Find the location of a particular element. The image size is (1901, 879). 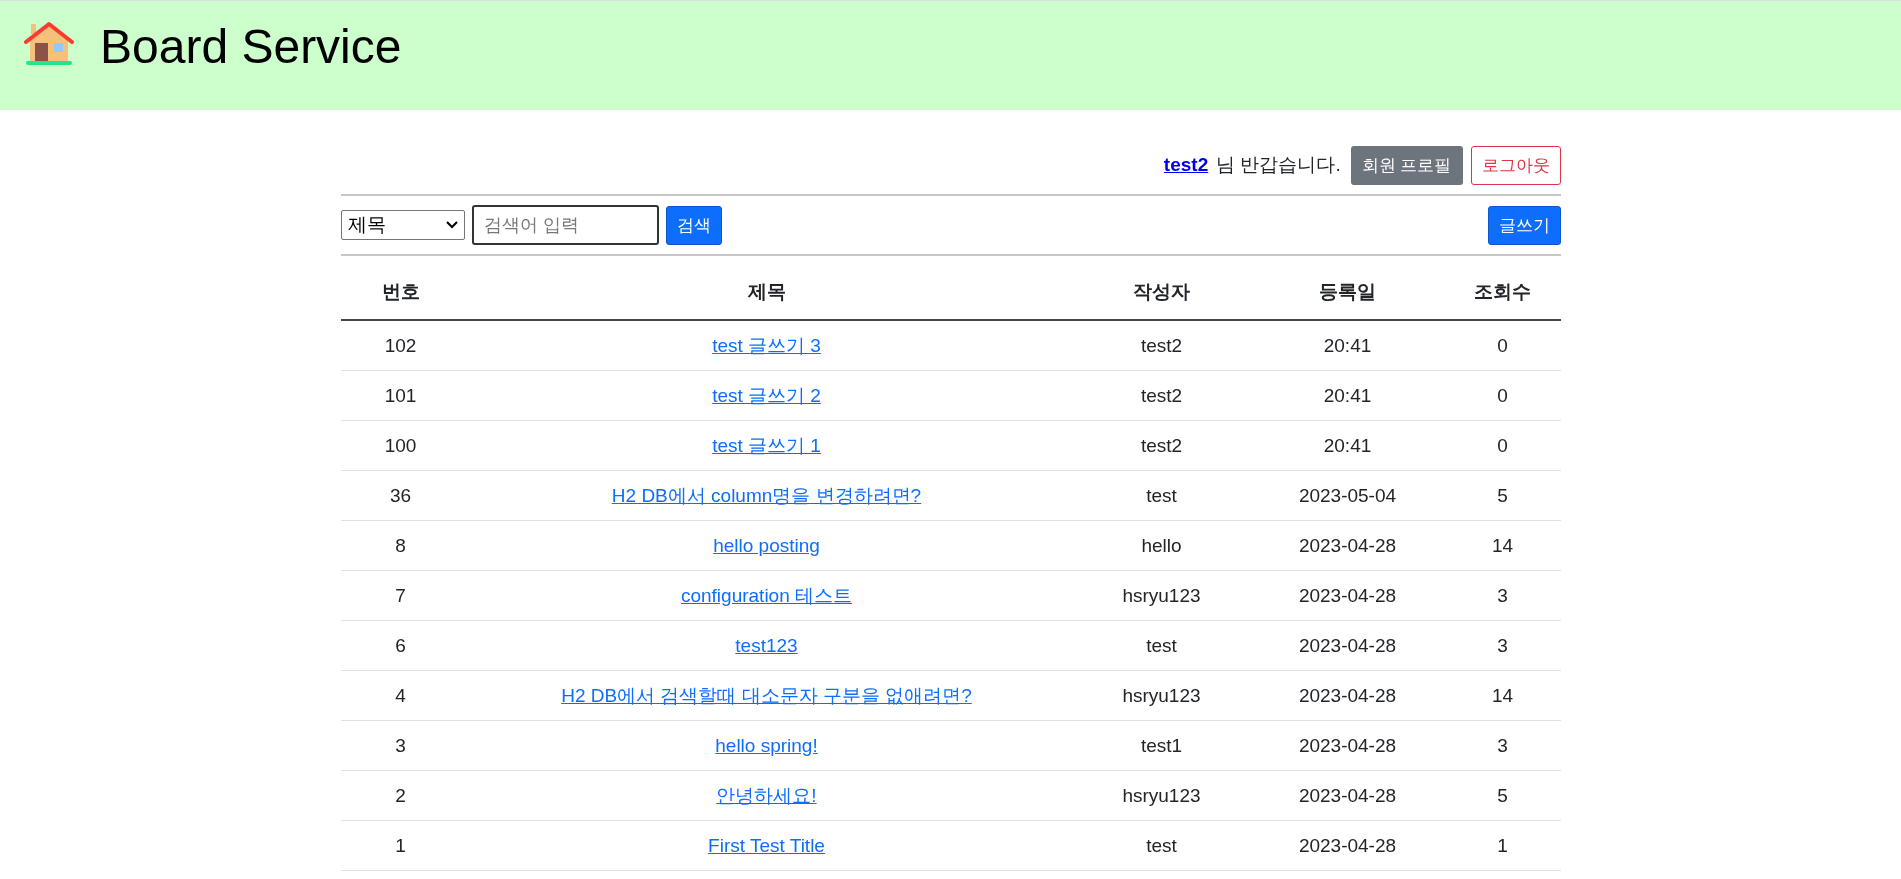

column-header: 제목 is located at coordinates (766, 292).